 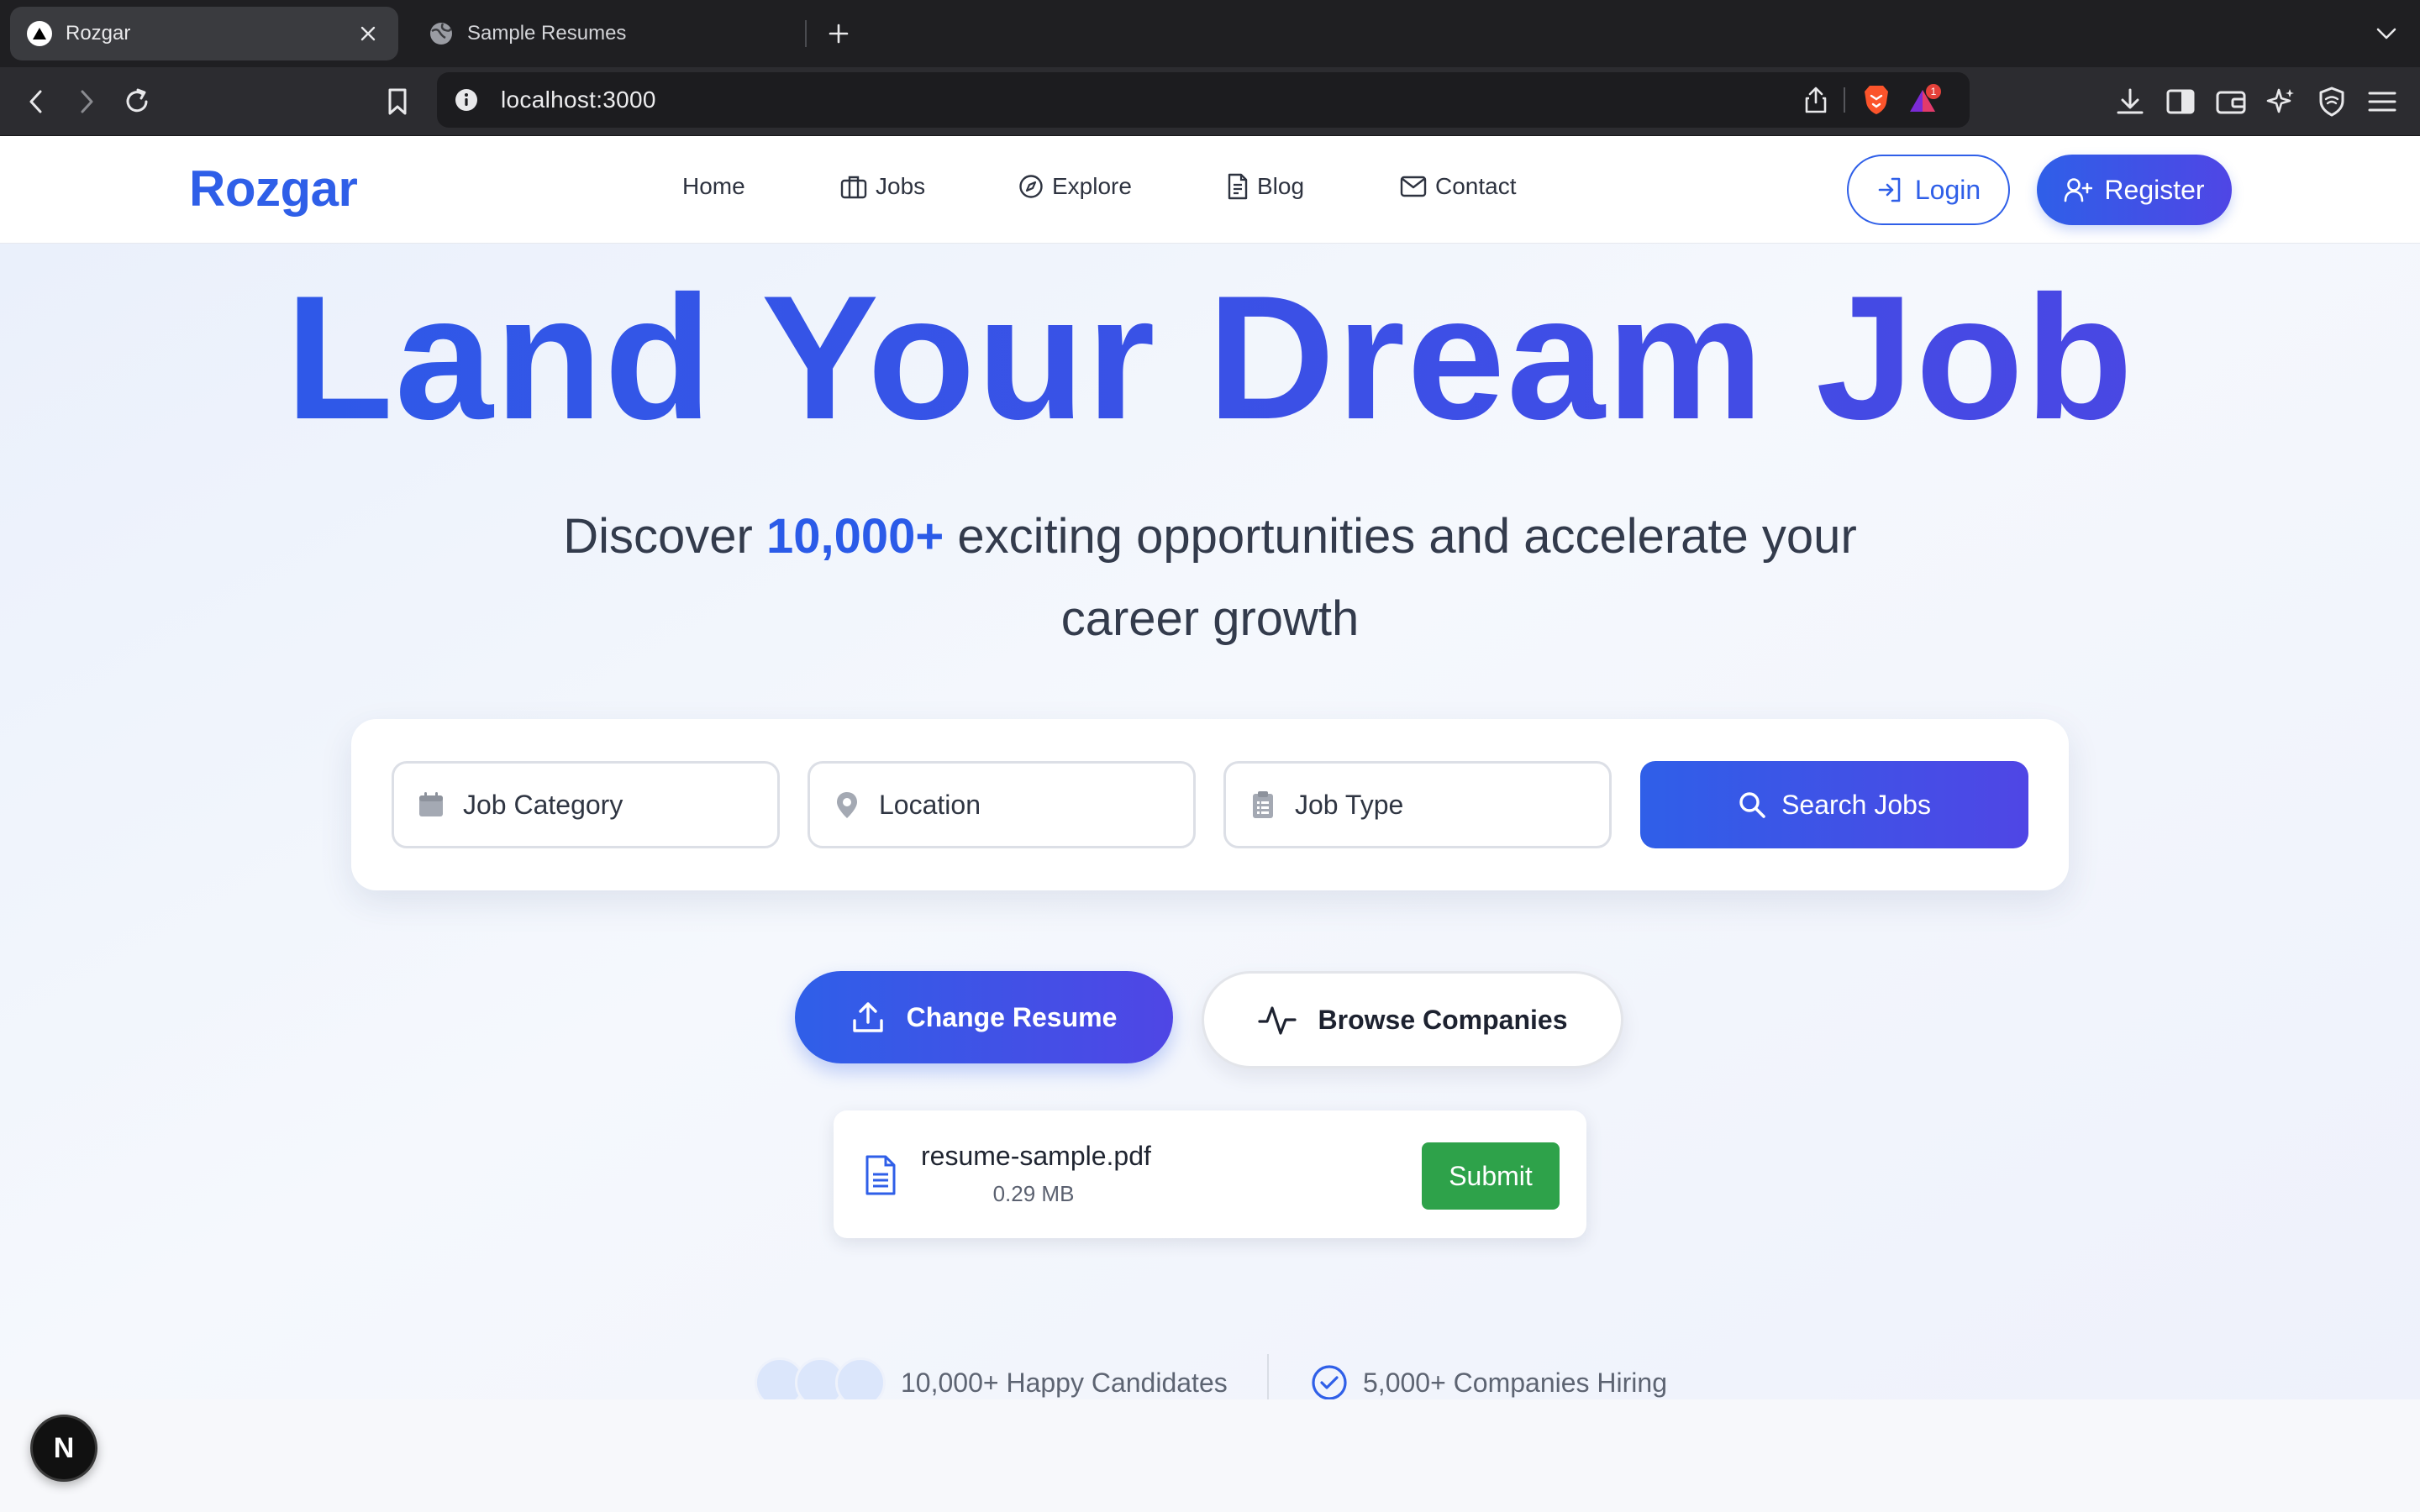 What do you see at coordinates (2383, 101) in the screenshot?
I see `menu-hamburger-icon` at bounding box center [2383, 101].